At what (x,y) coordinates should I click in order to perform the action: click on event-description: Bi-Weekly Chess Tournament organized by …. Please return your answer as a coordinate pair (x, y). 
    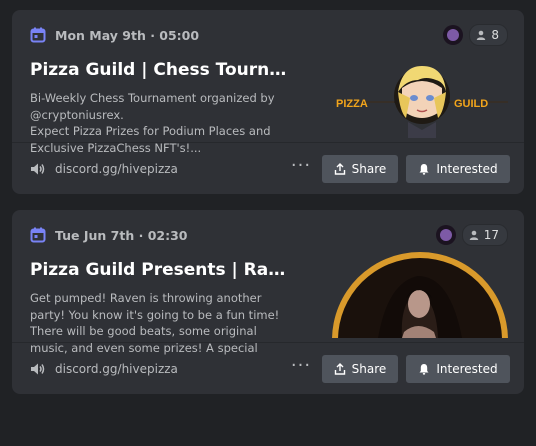
    Looking at the image, I should click on (152, 123).